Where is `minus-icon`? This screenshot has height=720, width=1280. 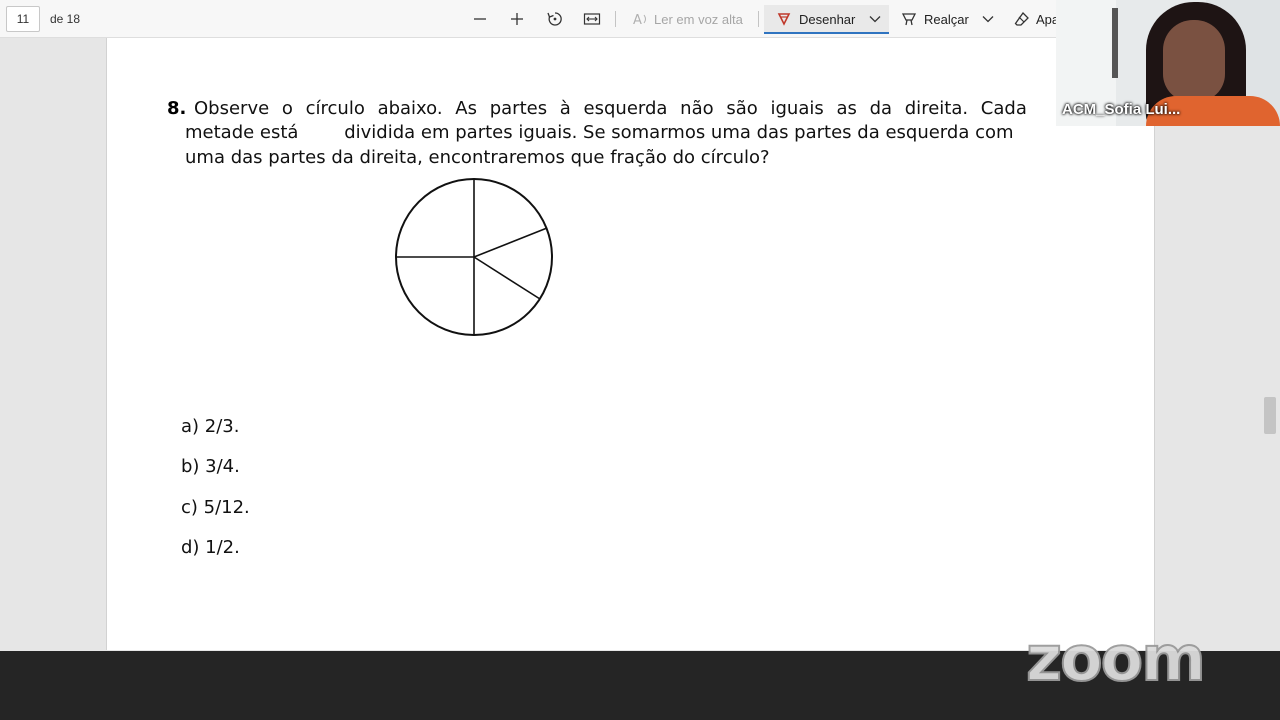 minus-icon is located at coordinates (480, 19).